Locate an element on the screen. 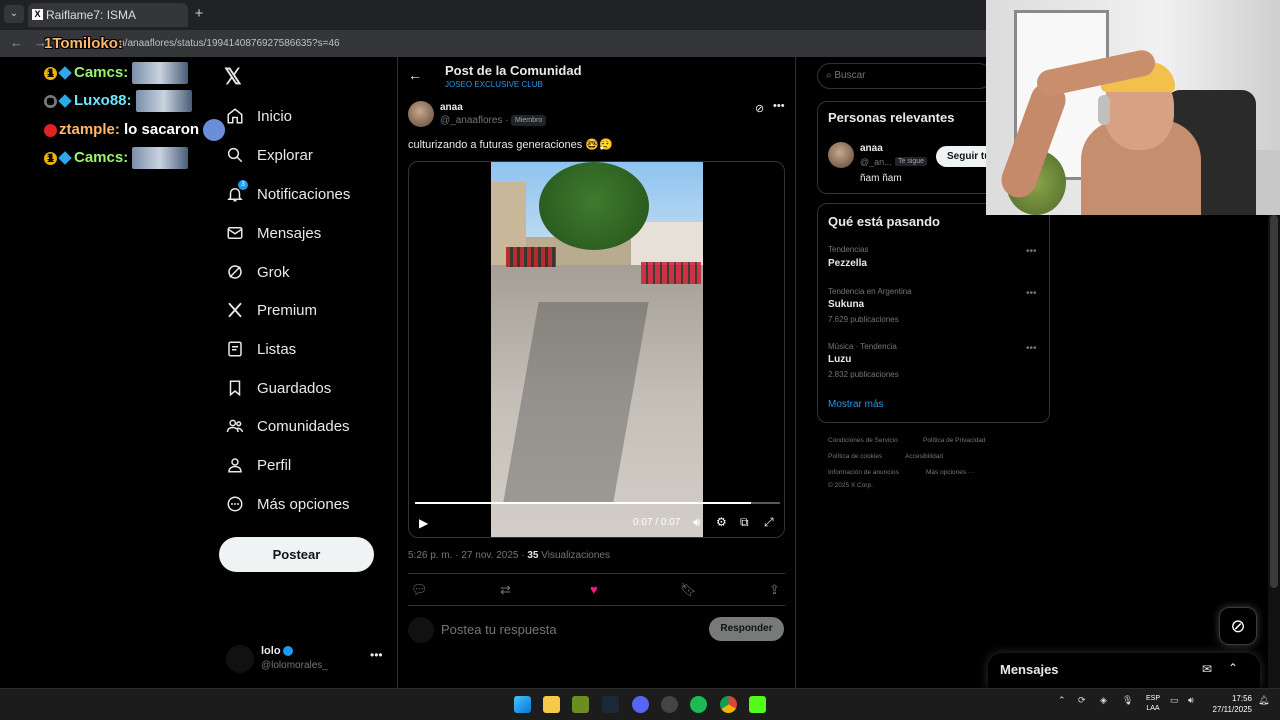 This screenshot has height=720, width=1280. repost-icon: ⇄ is located at coordinates (505, 590).